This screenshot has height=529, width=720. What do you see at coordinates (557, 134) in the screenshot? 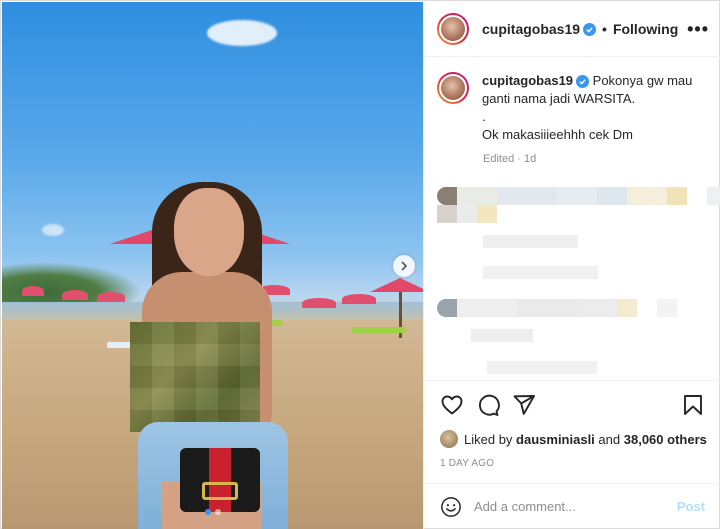
I see `caption-line-3: Ok makasiiieehhh cek Dm` at bounding box center [557, 134].